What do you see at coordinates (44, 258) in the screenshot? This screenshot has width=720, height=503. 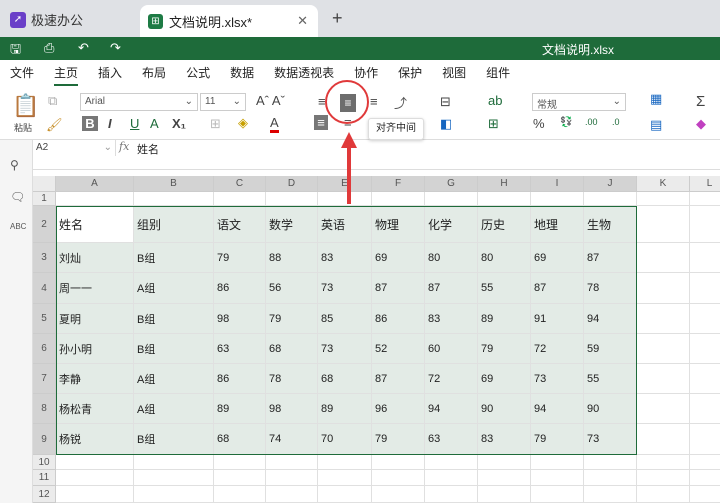 I see `row-header: 3` at bounding box center [44, 258].